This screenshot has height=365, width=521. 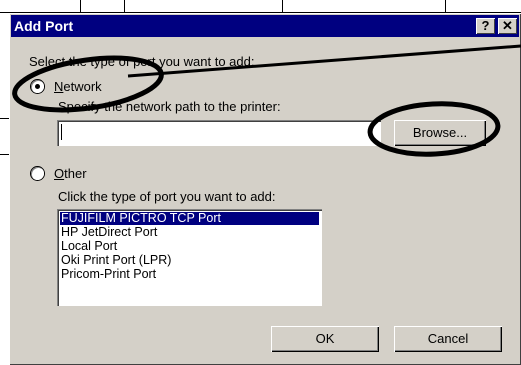 I want to click on other-label-text: Other, so click(x=70, y=173).